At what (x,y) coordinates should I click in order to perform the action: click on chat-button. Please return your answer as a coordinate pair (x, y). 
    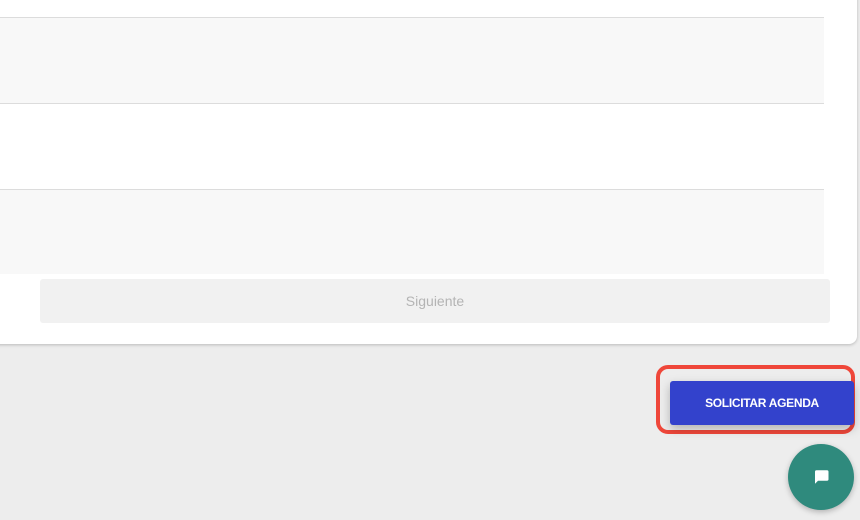
    Looking at the image, I should click on (821, 477).